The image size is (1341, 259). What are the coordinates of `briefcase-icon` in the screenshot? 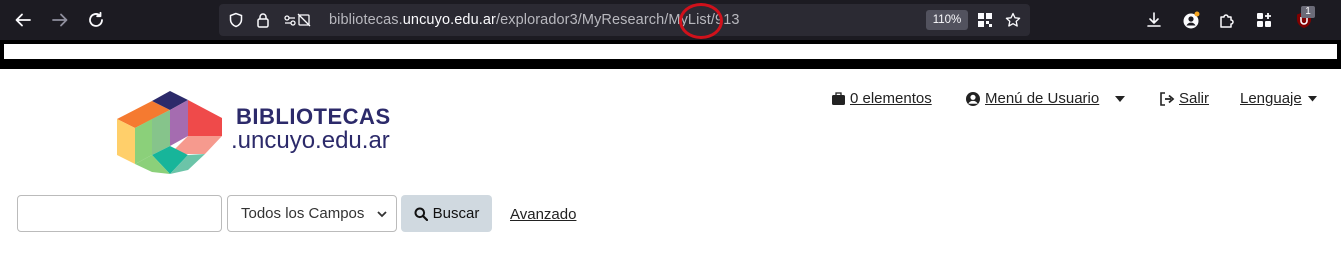 It's located at (838, 98).